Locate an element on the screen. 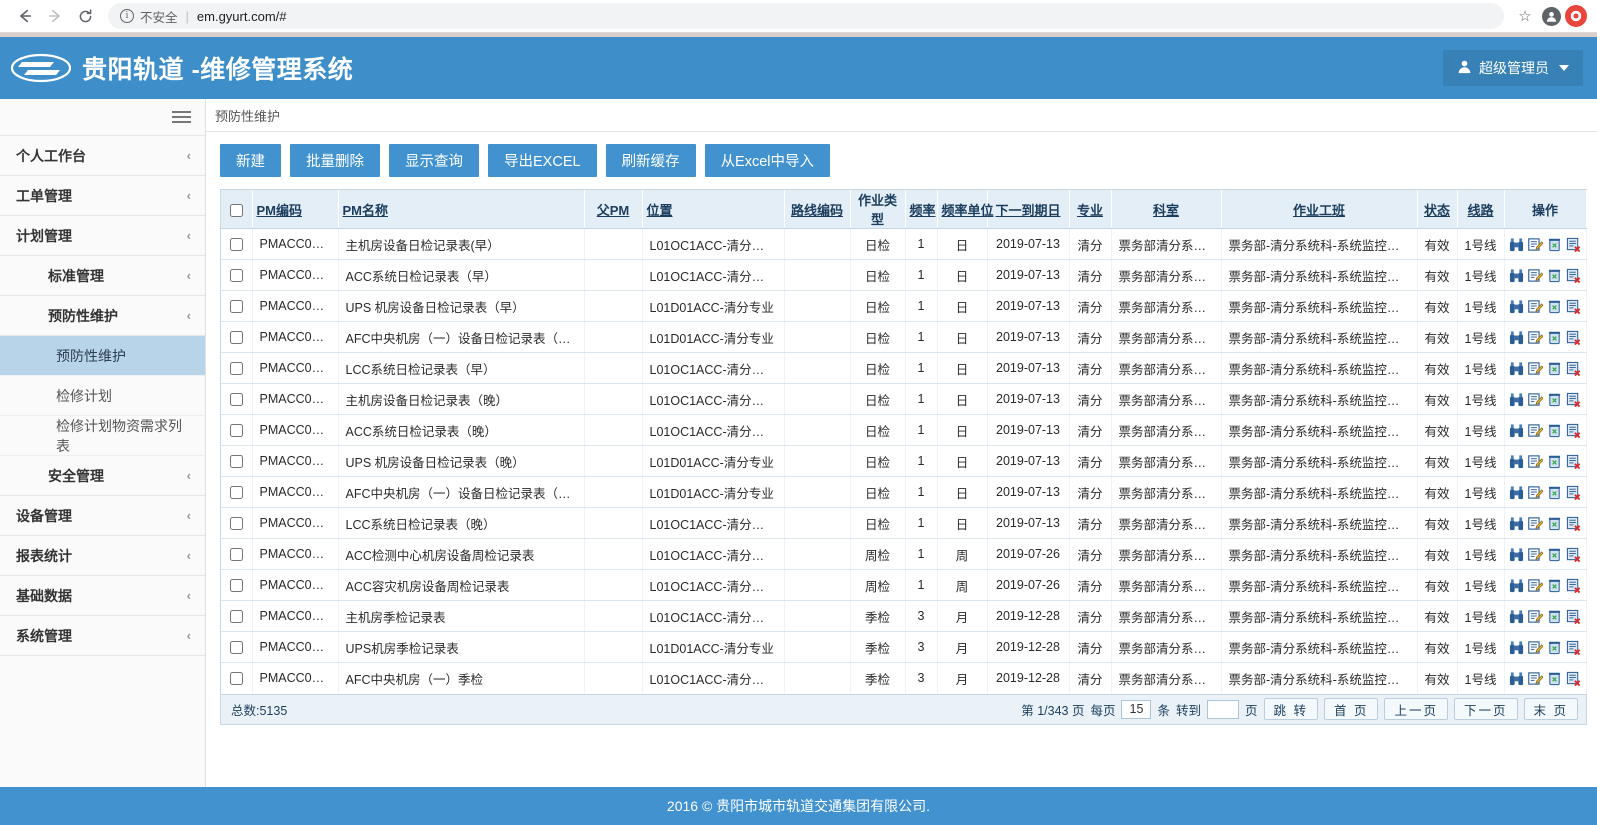 The image size is (1597, 825). sidebar-collapse-button is located at coordinates (102, 117).